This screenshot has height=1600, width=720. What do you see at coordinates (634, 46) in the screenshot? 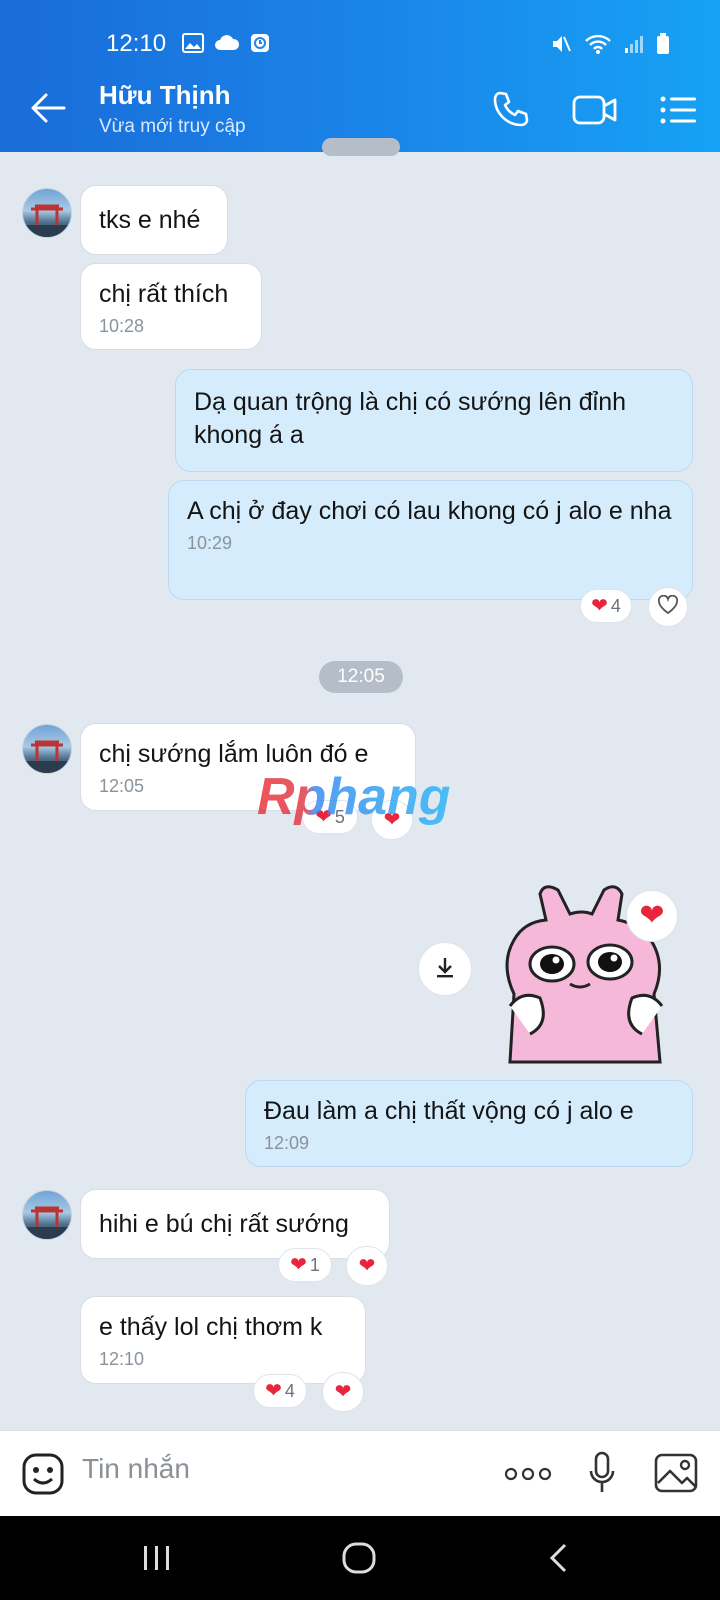
I see `signal-icon` at bounding box center [634, 46].